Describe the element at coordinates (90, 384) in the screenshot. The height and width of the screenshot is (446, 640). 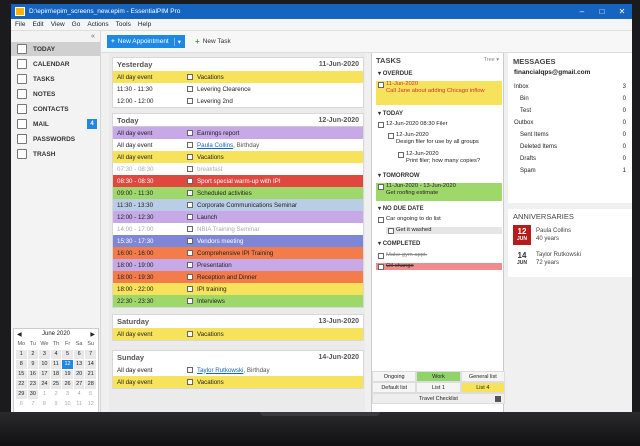
I see `calendar-day: 28` at that location.